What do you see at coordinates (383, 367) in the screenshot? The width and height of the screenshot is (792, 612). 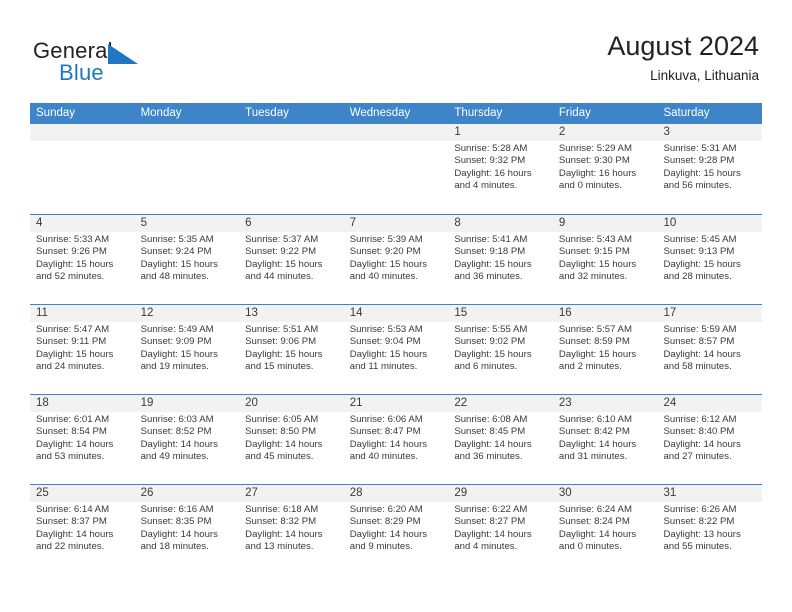 I see `daylight-text-line2: and 11 minutes.` at bounding box center [383, 367].